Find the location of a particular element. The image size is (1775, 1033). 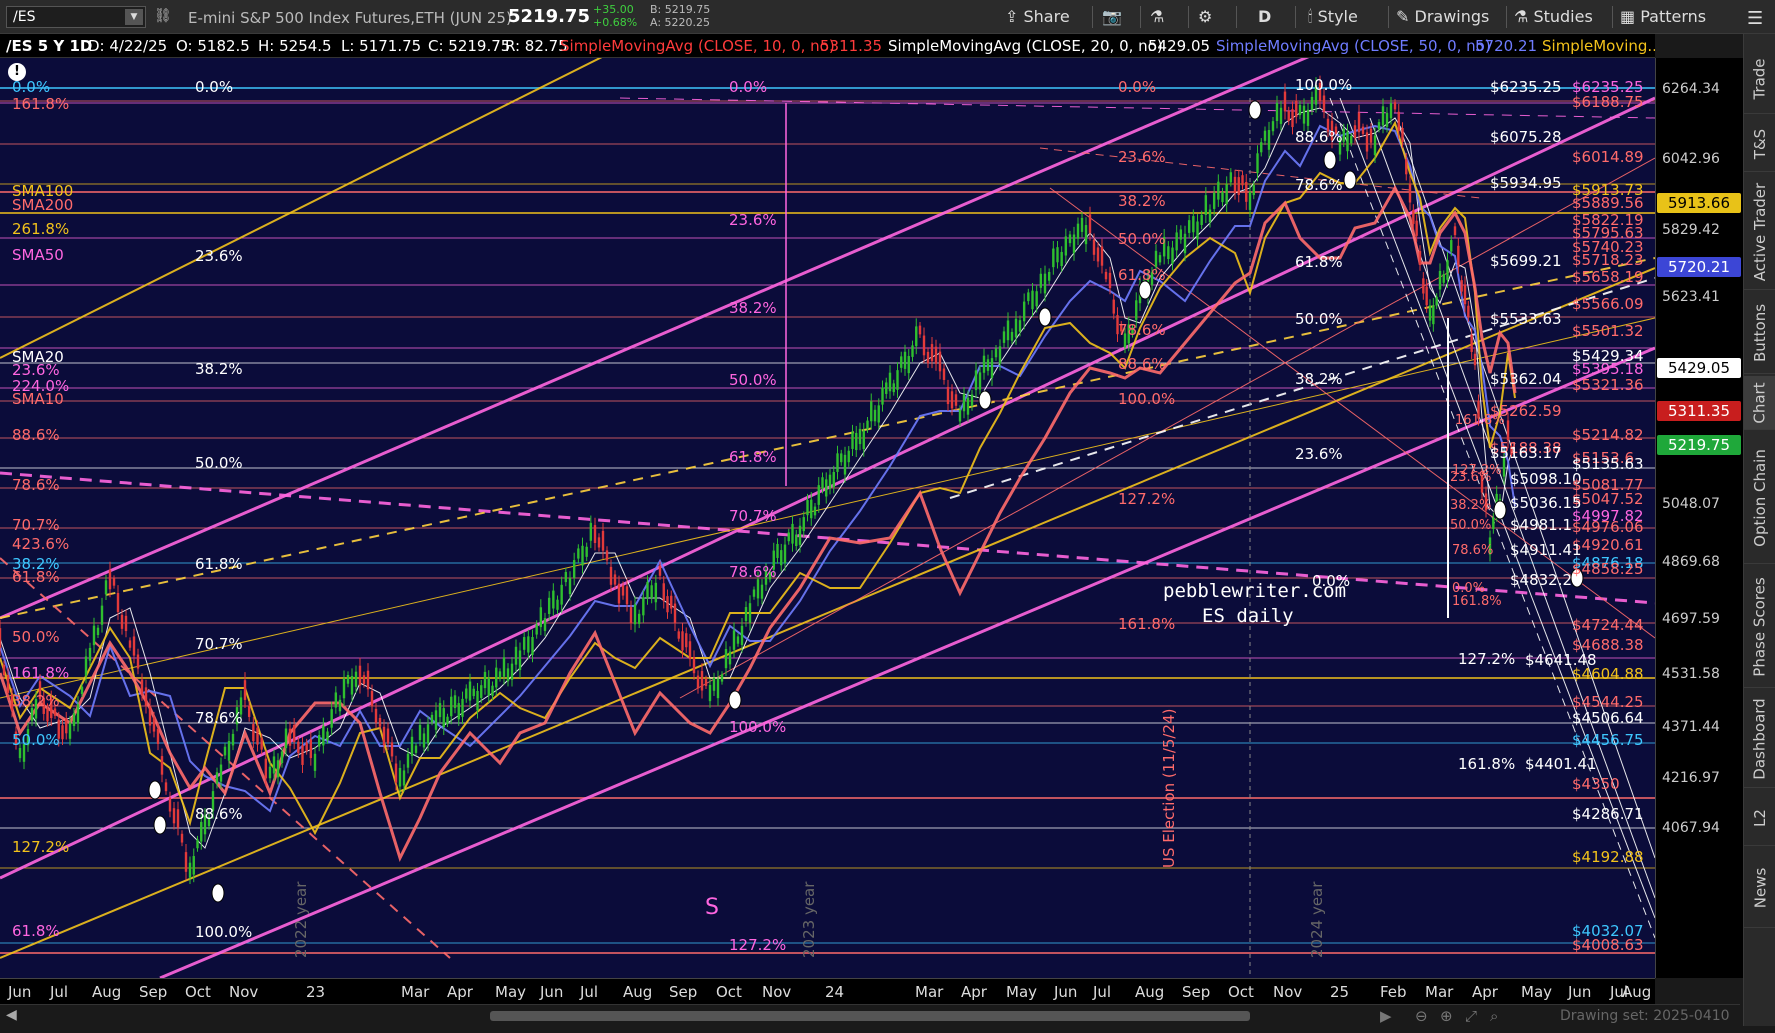

price-tag: 5913.66 is located at coordinates (1699, 203).